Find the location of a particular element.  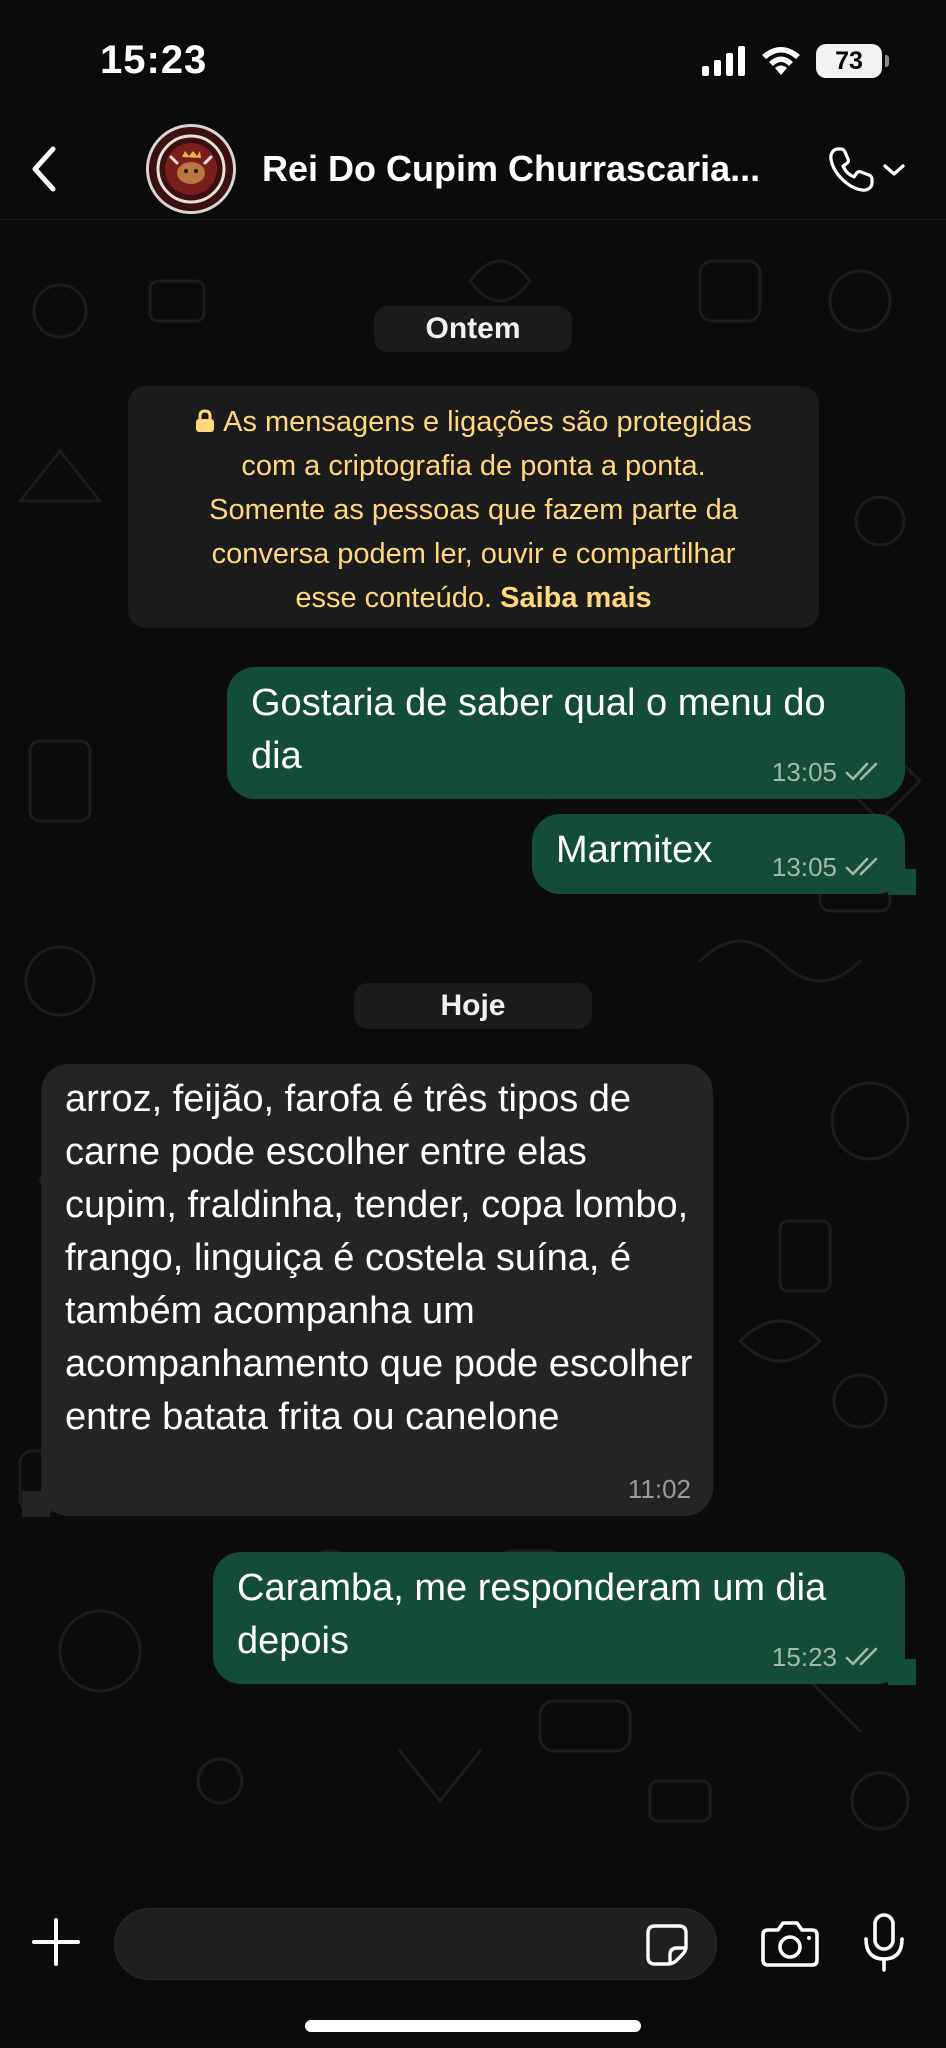

message-meta: 11:02 is located at coordinates (659, 1489).